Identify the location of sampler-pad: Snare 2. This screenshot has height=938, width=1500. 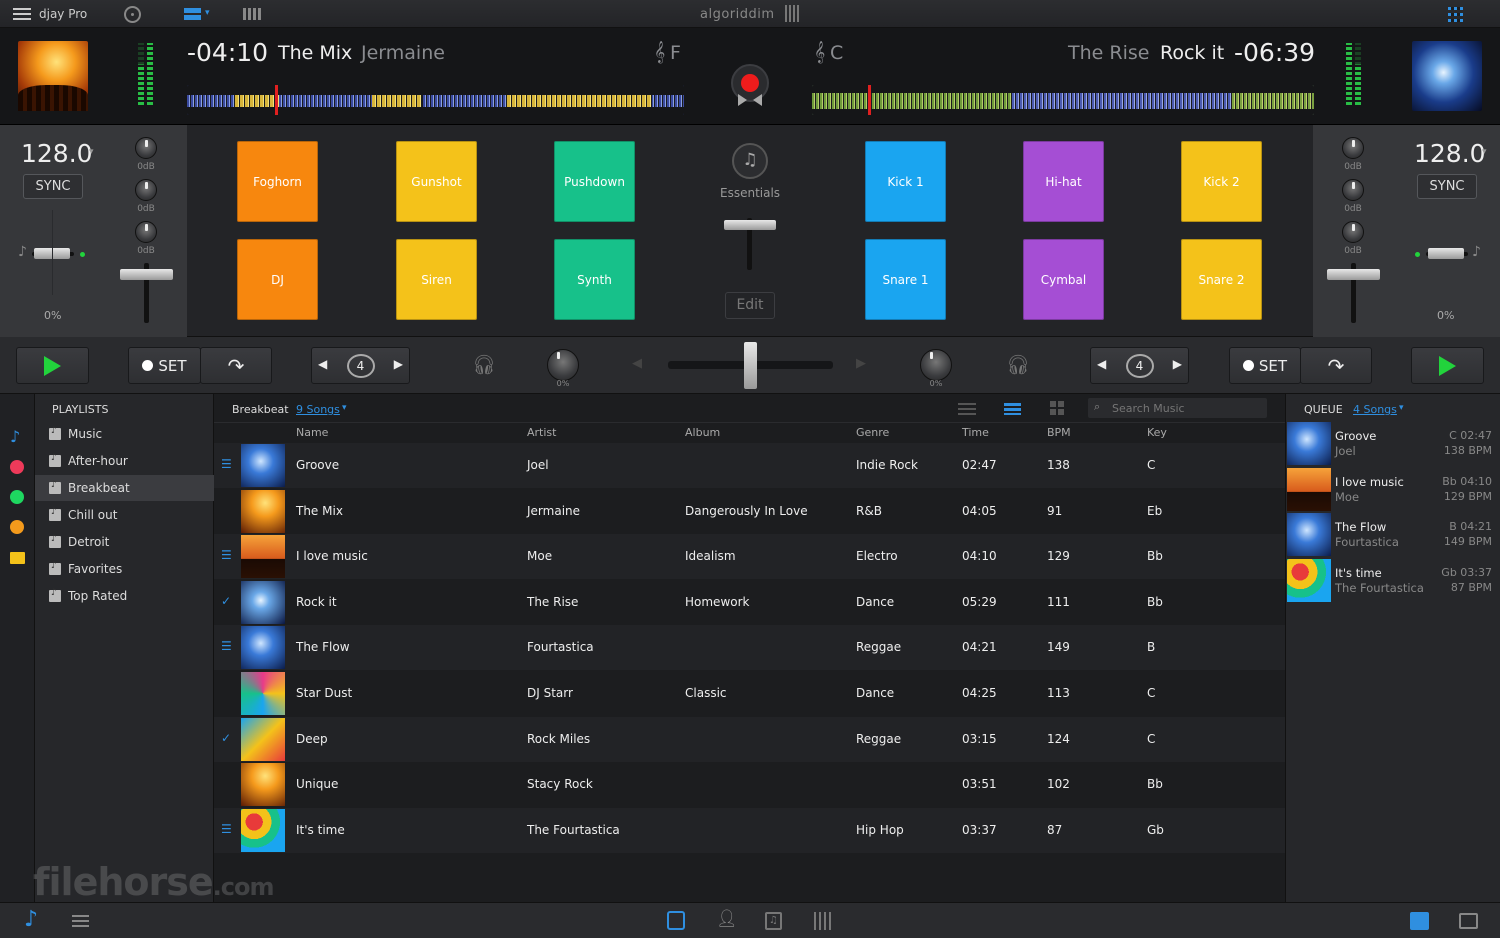
(1221, 279).